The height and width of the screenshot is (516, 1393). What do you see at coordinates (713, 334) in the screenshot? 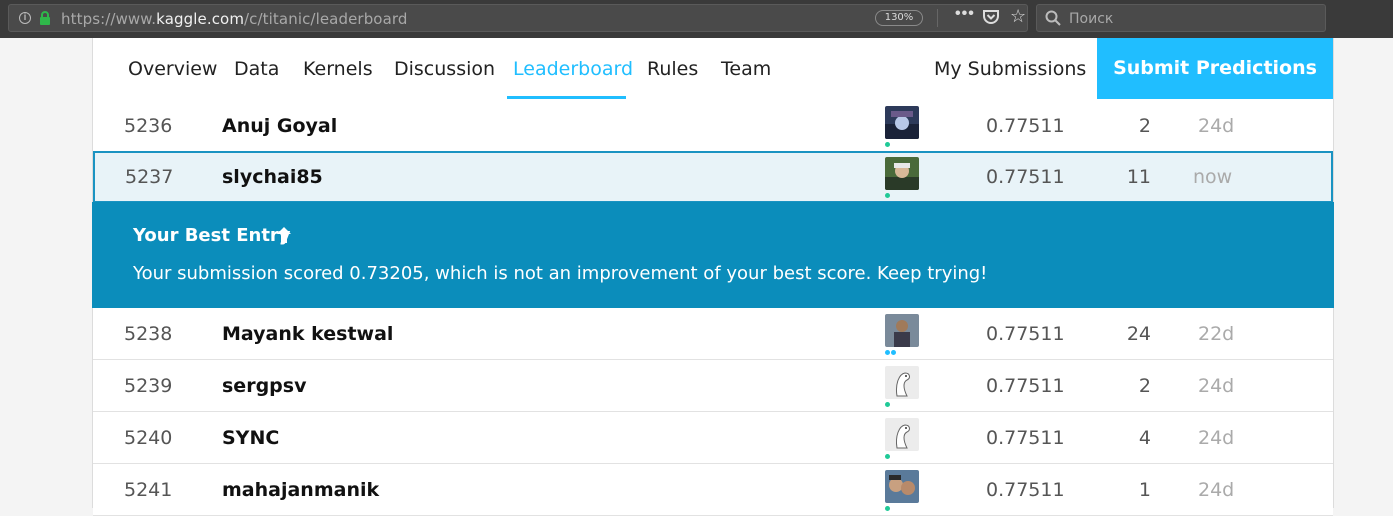
I see `leaderboard-row: 5238 Mayank kestwal 0.77511 24 22d` at bounding box center [713, 334].